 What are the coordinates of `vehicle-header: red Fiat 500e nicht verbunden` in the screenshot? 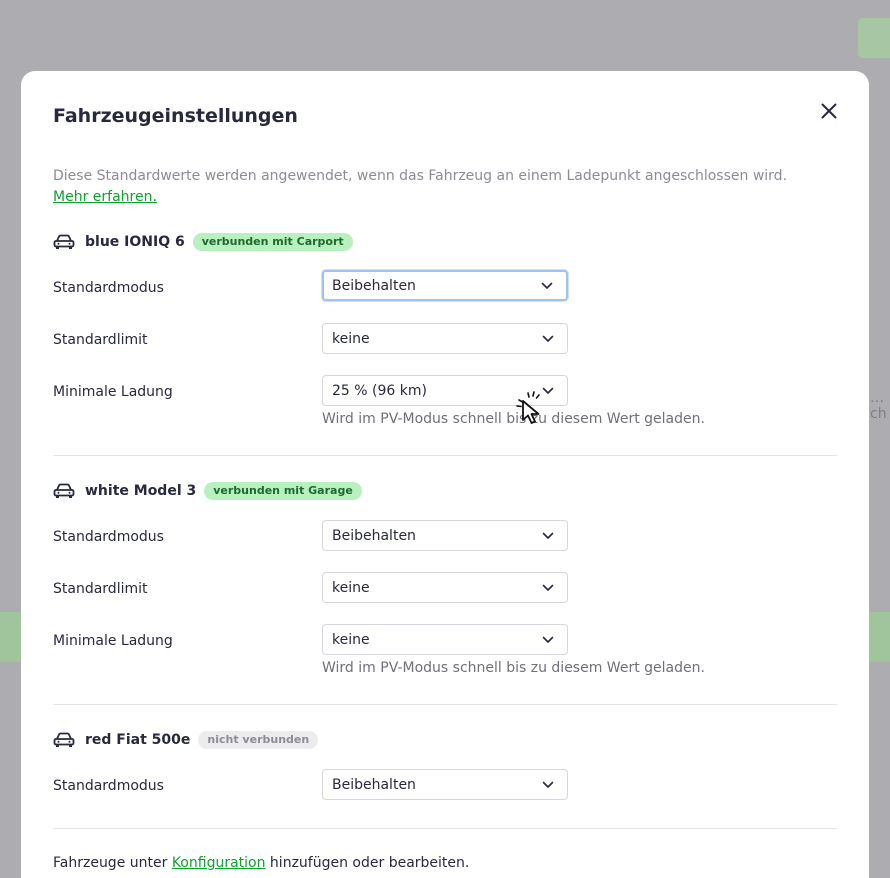 It's located at (186, 740).